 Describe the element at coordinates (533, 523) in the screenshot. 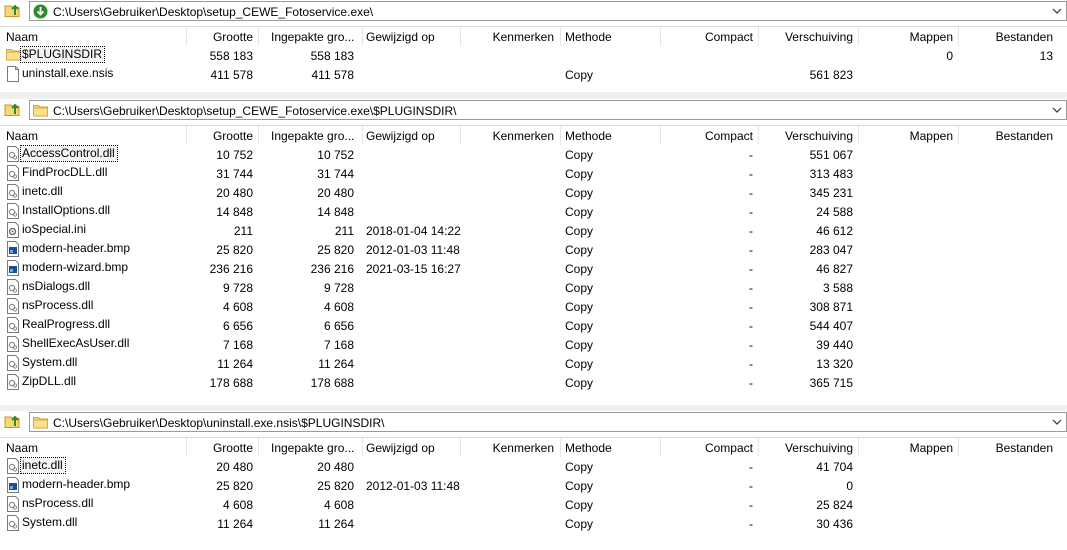

I see `table-row: System.dll 11 264 11 264 Copy - 30 436` at that location.